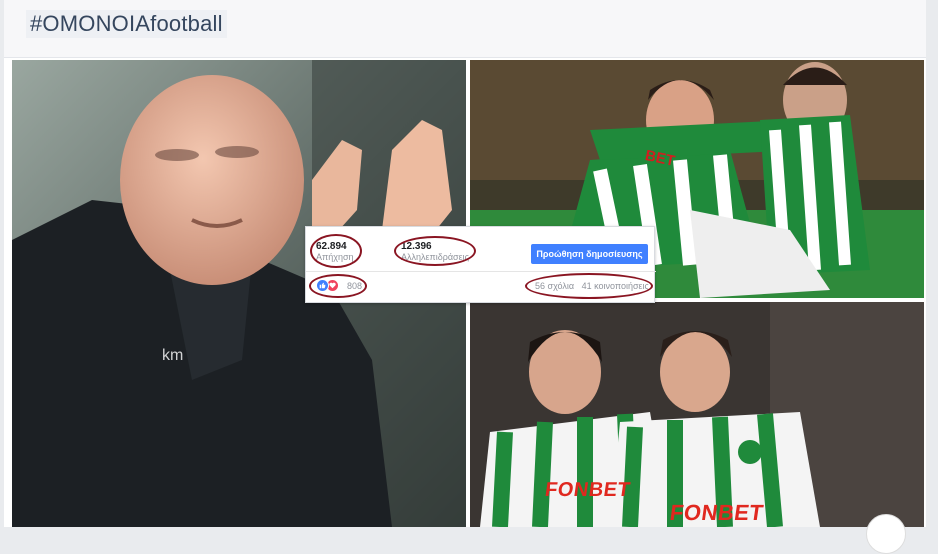  What do you see at coordinates (435, 251) in the screenshot?
I see `annotation-ring-engagement` at bounding box center [435, 251].